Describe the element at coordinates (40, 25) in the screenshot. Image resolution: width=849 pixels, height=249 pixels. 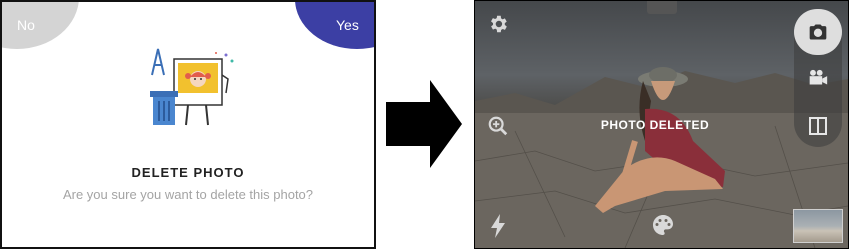
I see `no-button: No` at that location.